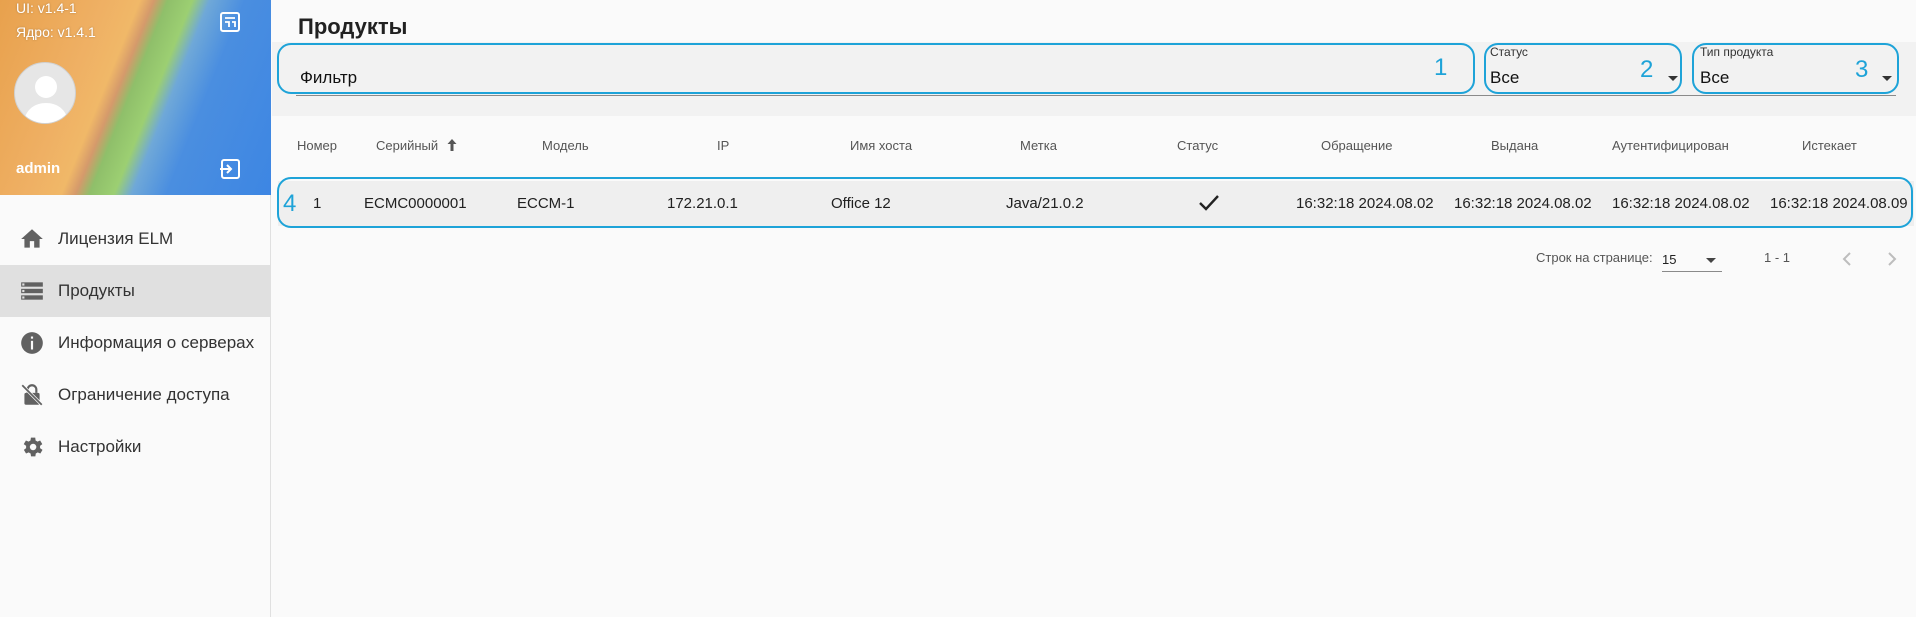  I want to click on status-label: Статус, so click(1509, 52).